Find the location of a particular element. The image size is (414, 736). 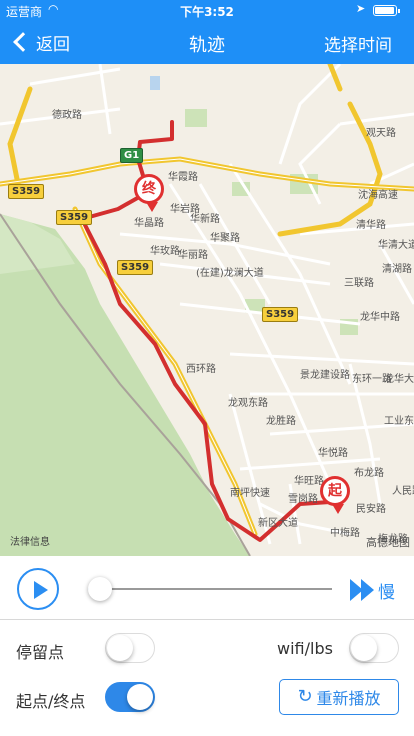

street-label: 布龙路 is located at coordinates (369, 473).